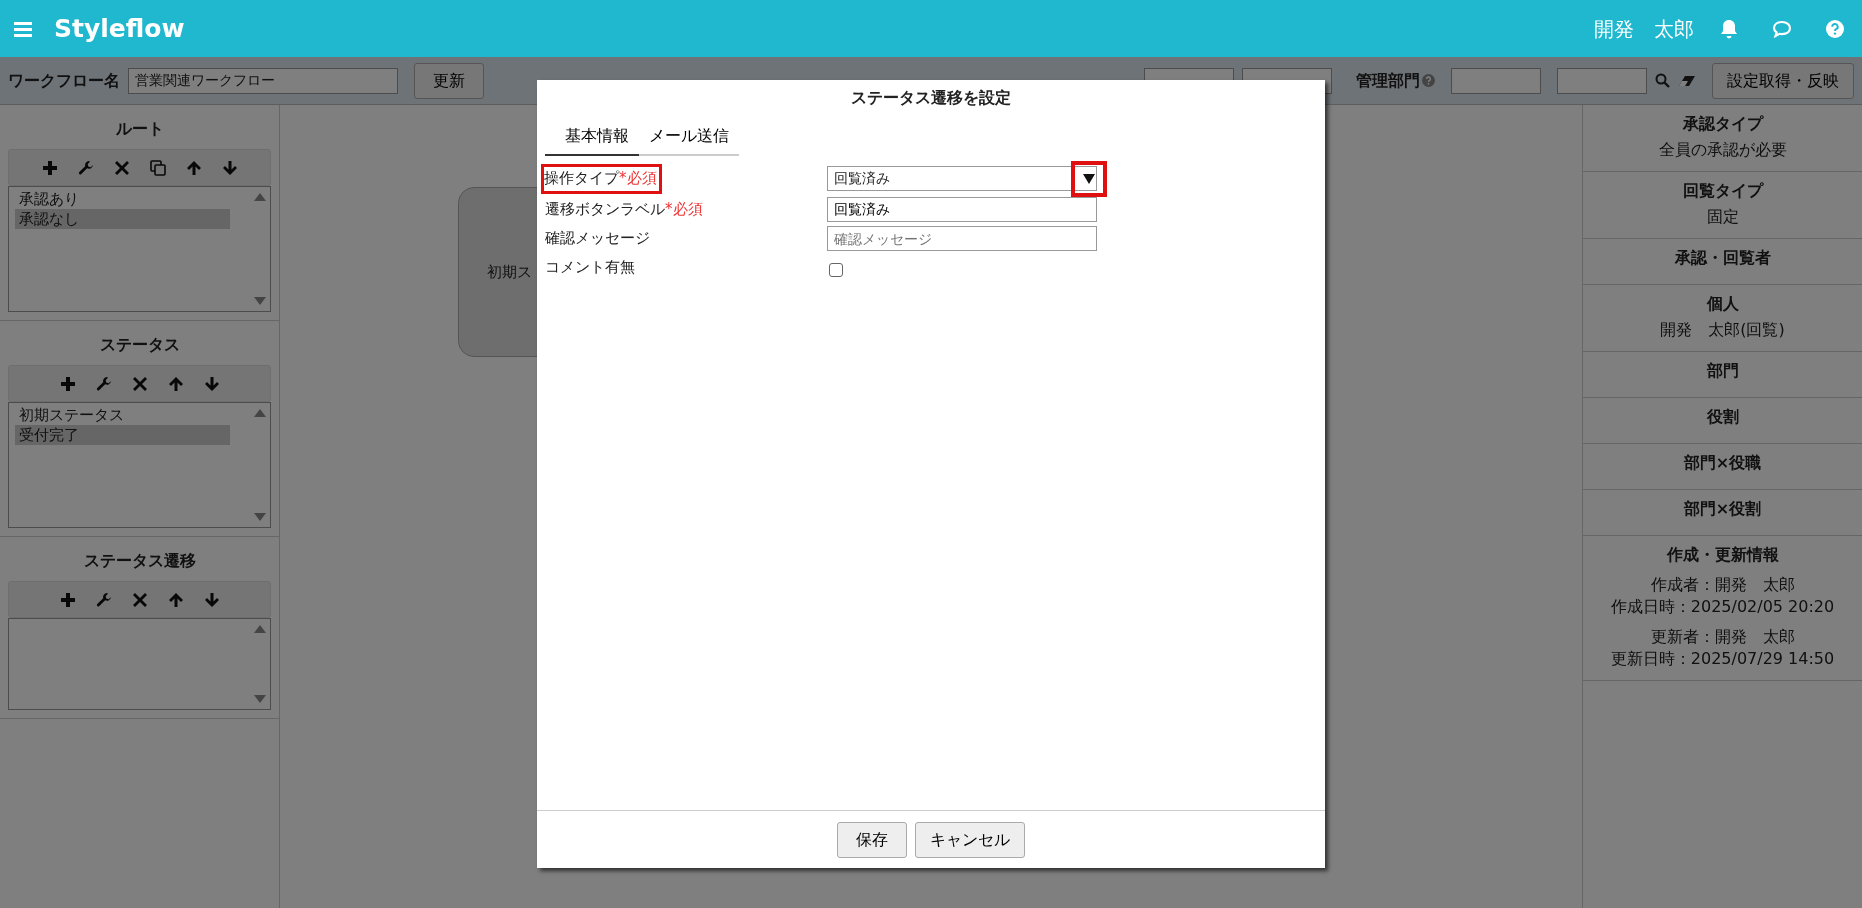 This screenshot has height=908, width=1862. I want to click on field-label: 確認メッセージ, so click(597, 239).